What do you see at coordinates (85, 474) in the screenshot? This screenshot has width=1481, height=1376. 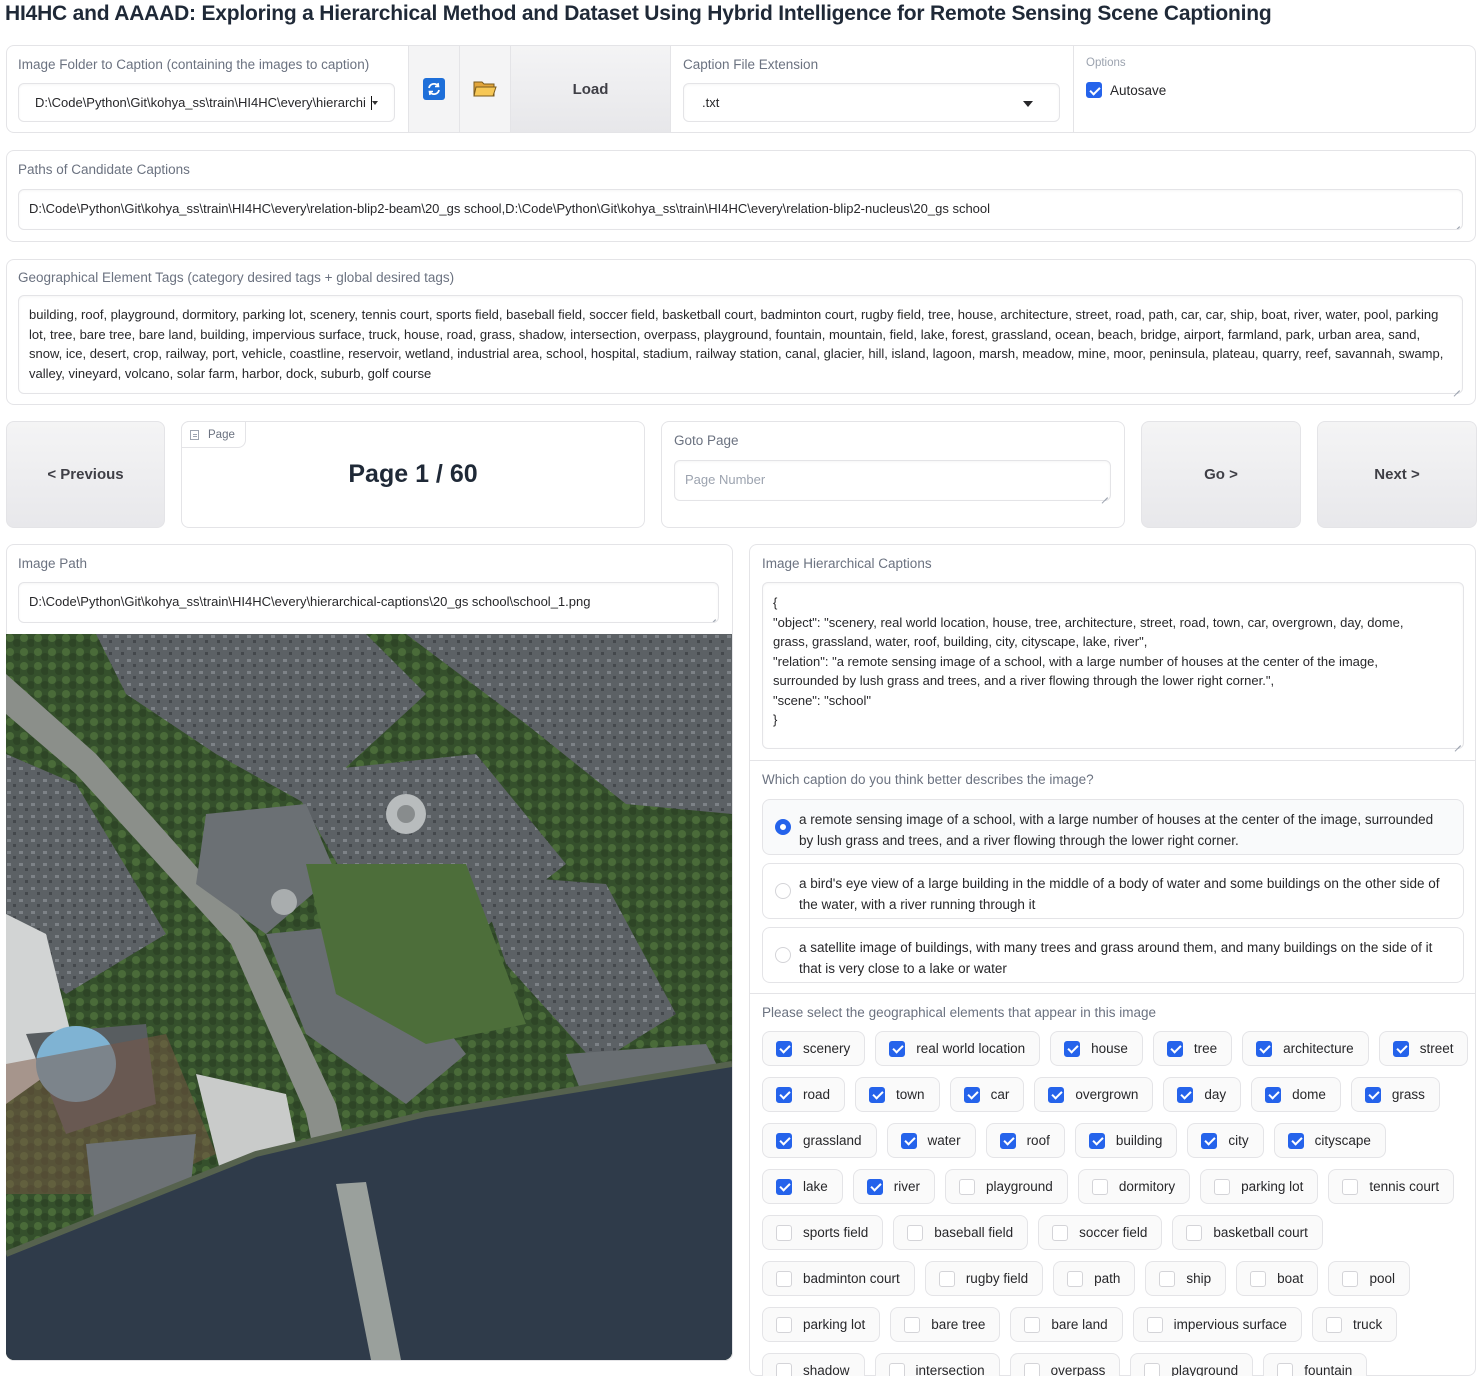 I see `previous-button: < Previous` at bounding box center [85, 474].